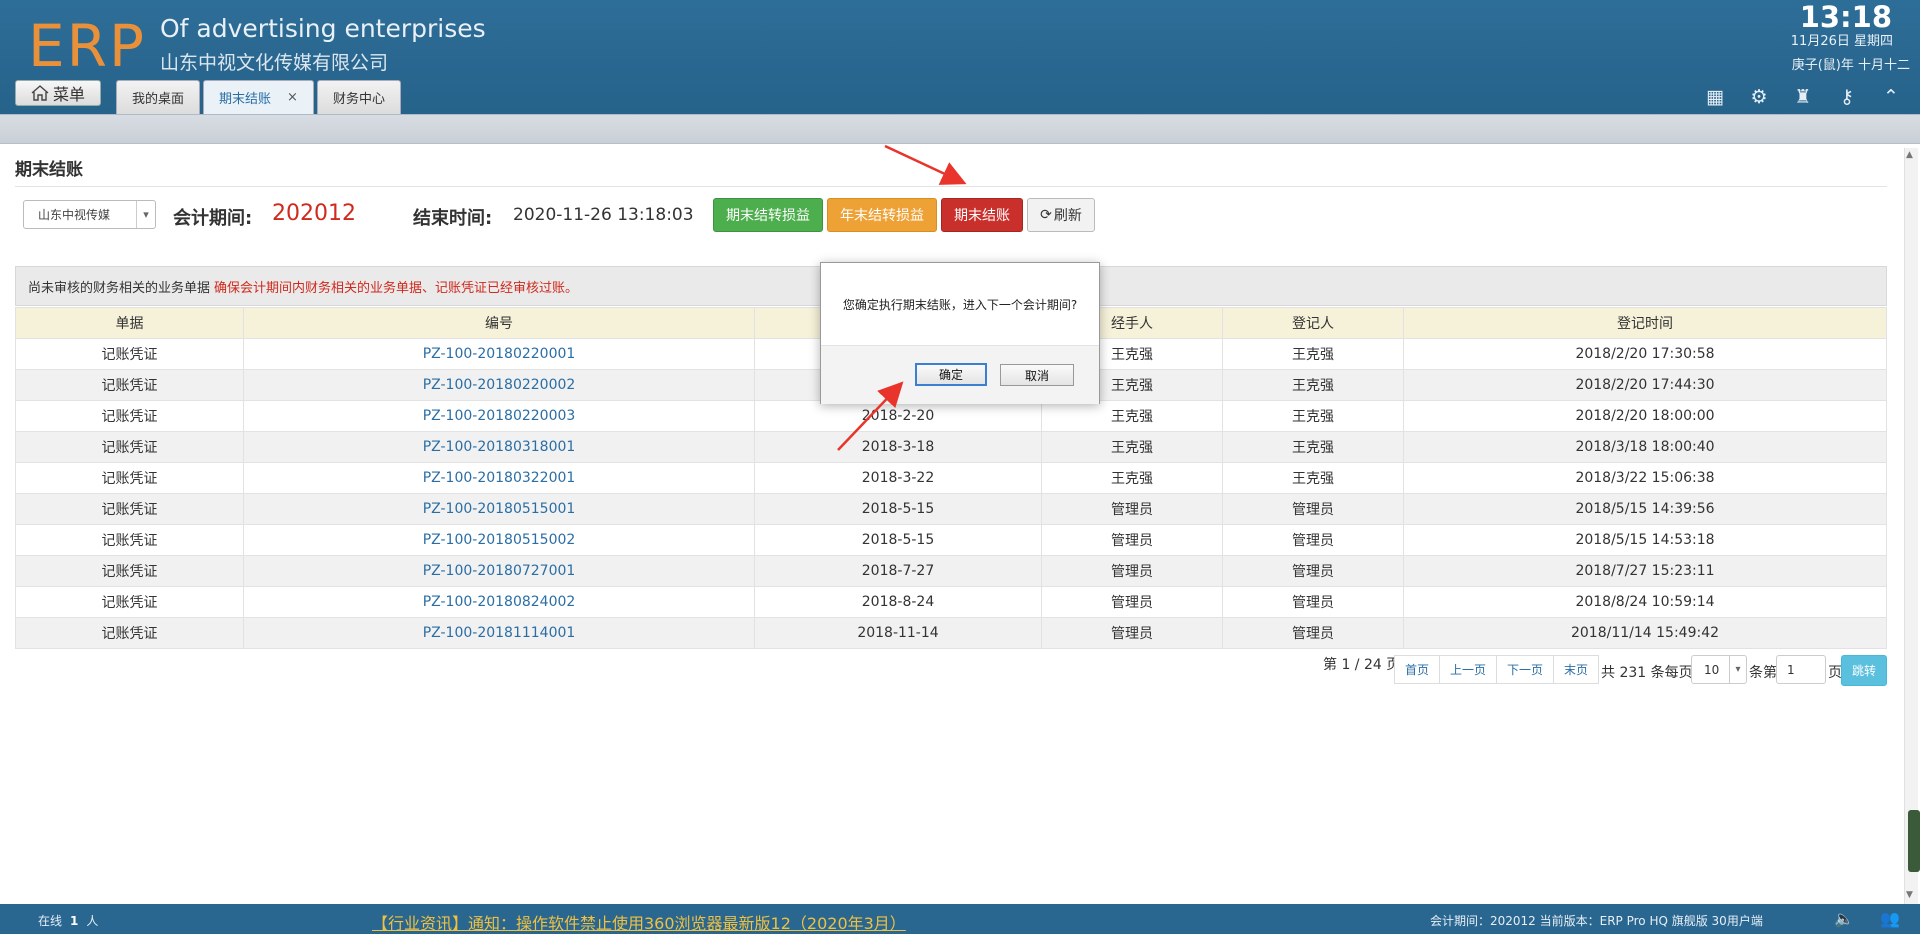 The image size is (1920, 934). I want to click on confirm-dialog: 您确定执行期末结账，进入下一个会计期间? 确定 取消, so click(960, 333).